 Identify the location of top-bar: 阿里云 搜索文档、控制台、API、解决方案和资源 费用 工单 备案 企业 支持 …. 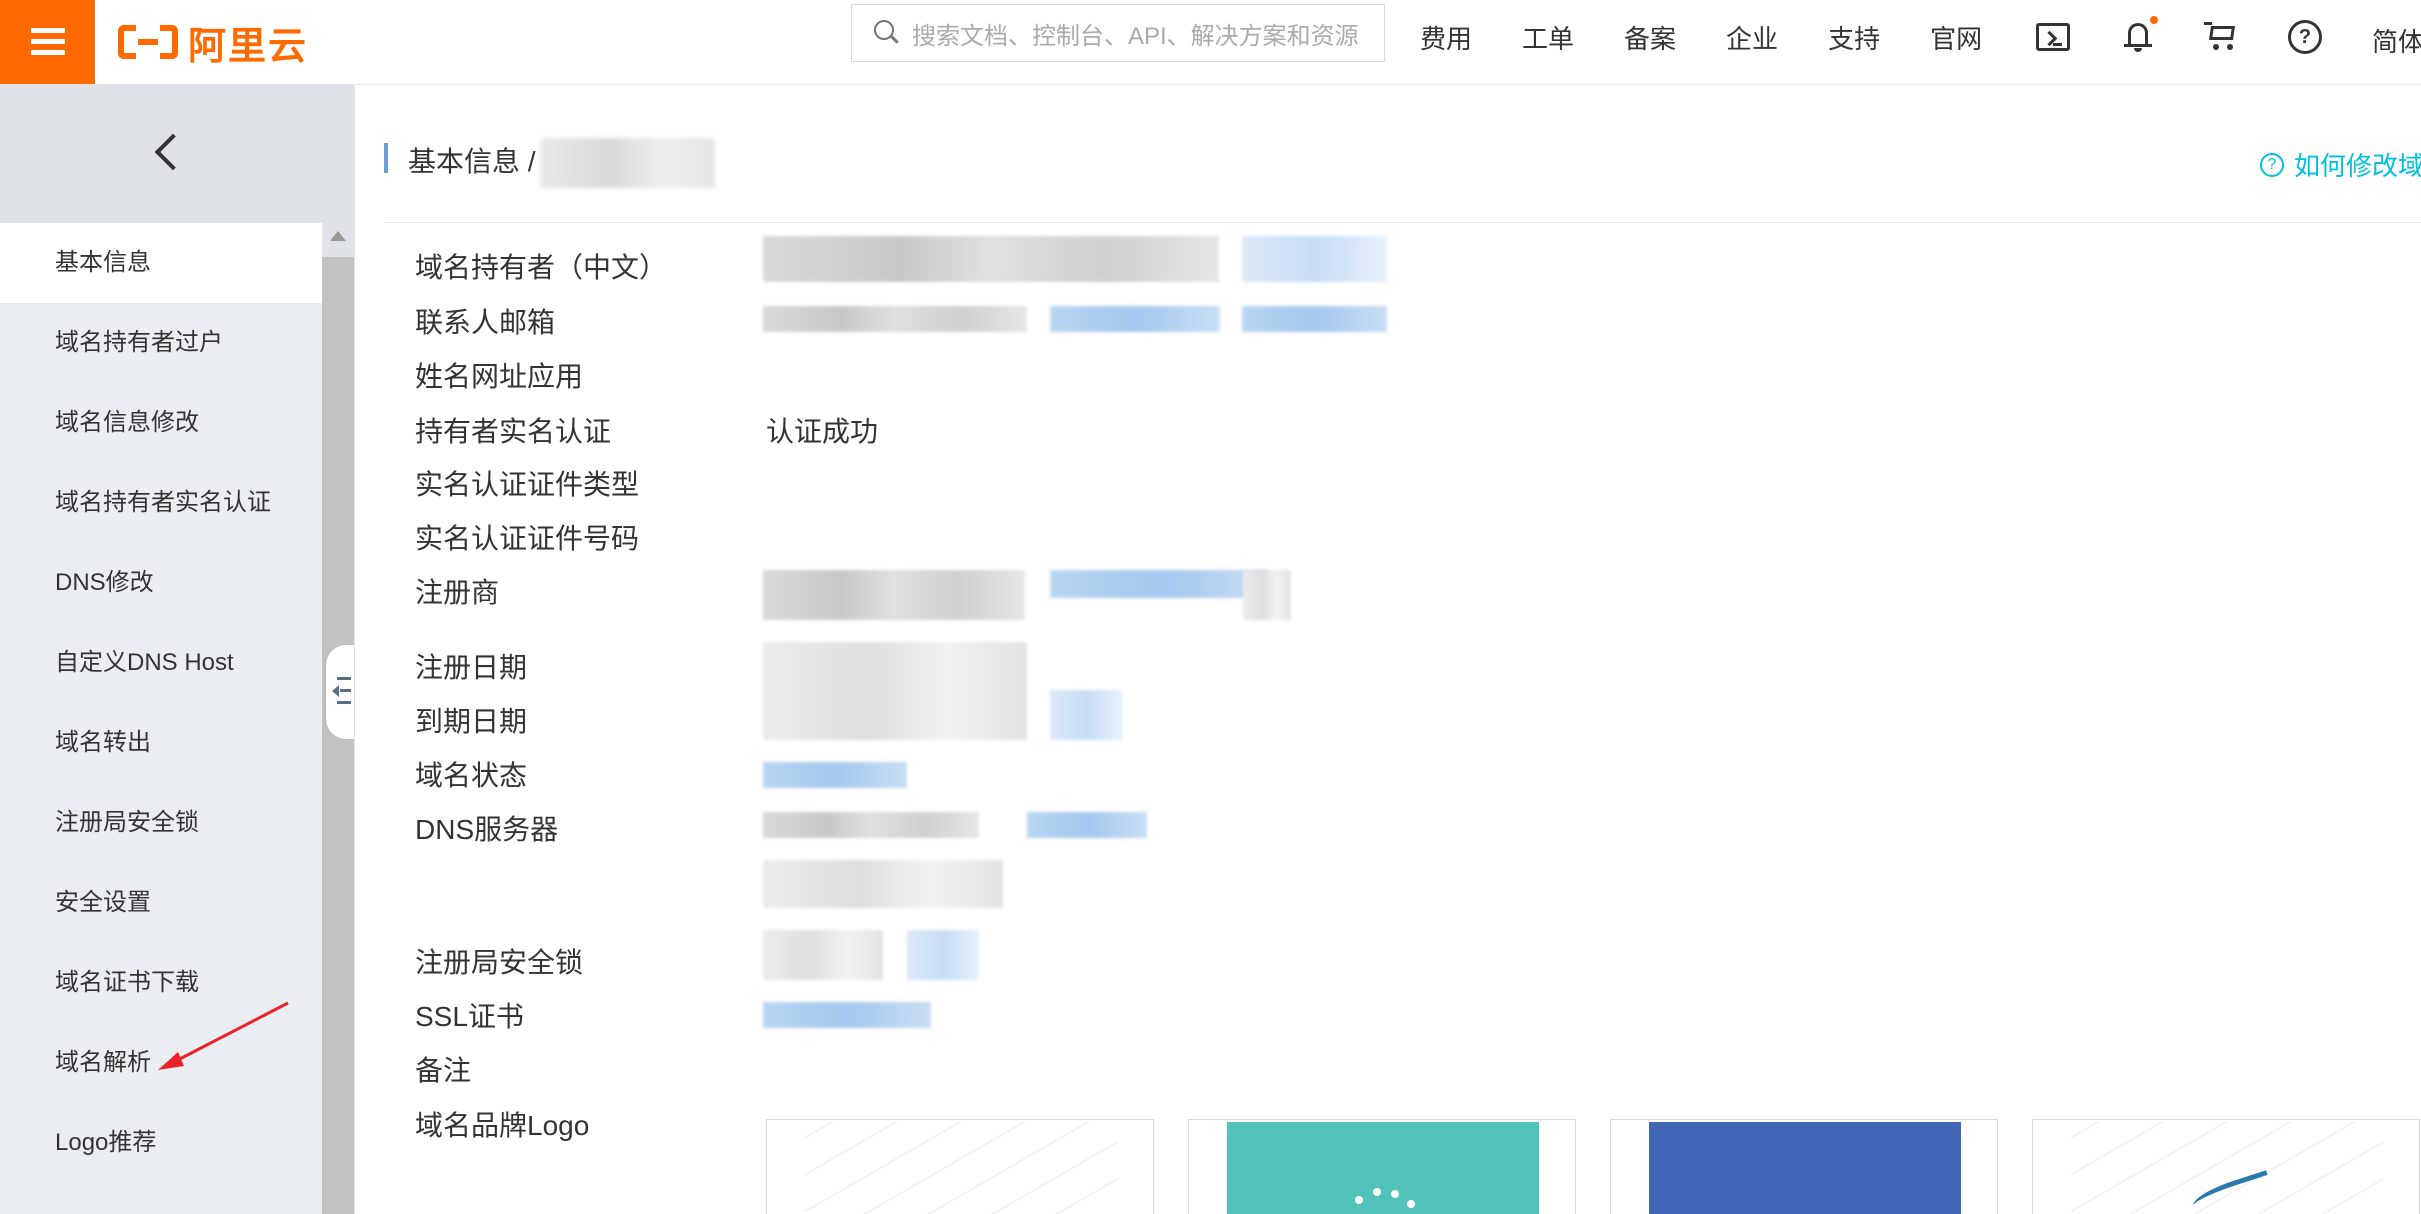
(1210, 42).